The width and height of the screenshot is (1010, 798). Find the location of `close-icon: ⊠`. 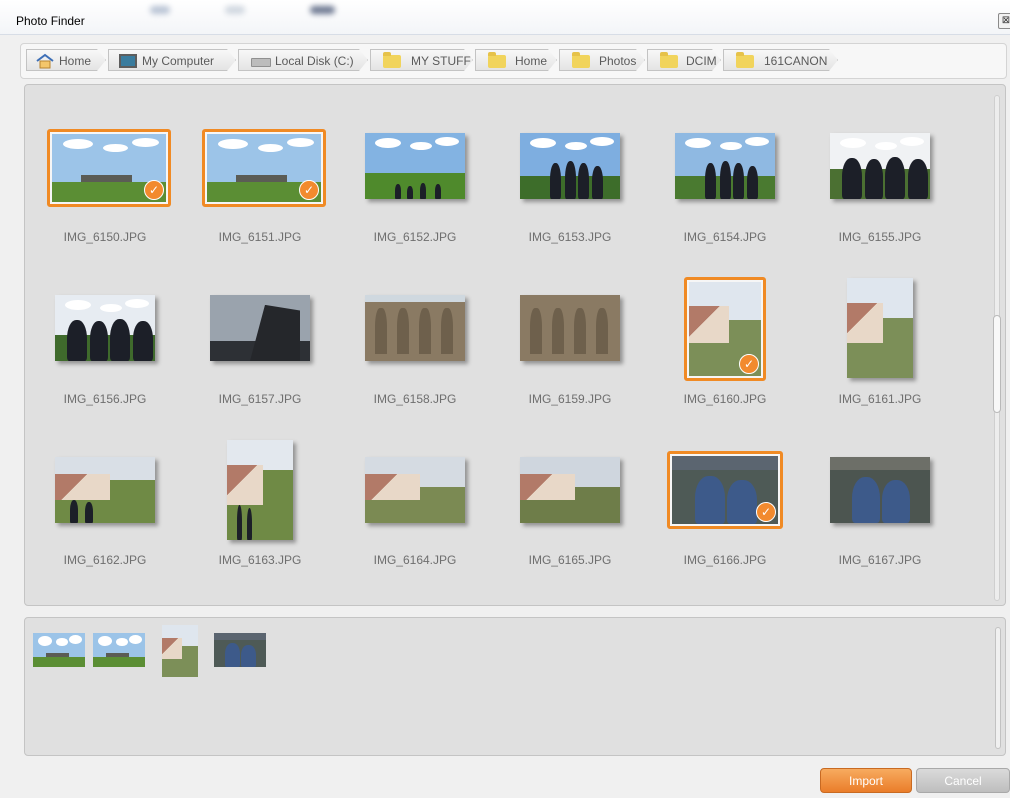

close-icon: ⊠ is located at coordinates (1004, 21).